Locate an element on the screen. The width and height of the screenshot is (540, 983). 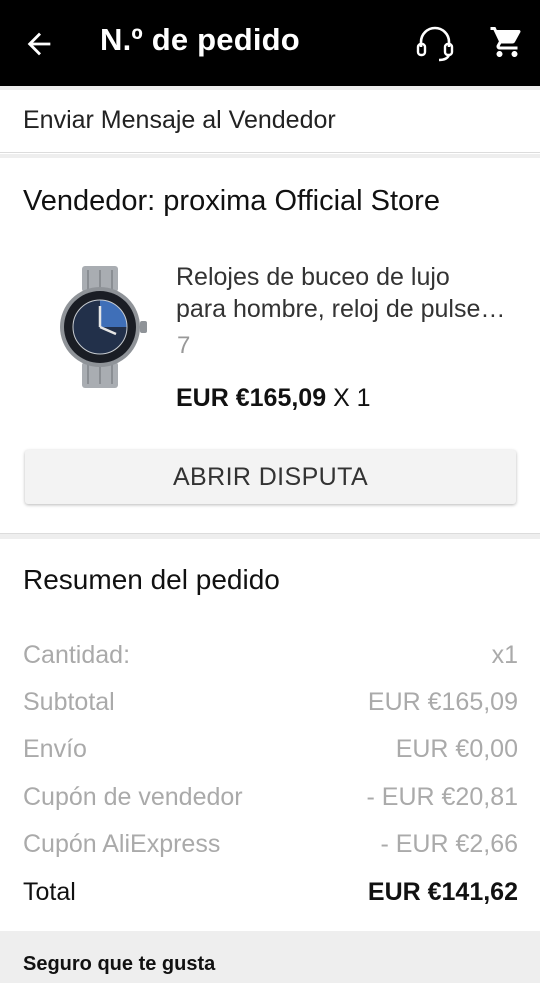
price-value: EUR €165,09 is located at coordinates (251, 398).